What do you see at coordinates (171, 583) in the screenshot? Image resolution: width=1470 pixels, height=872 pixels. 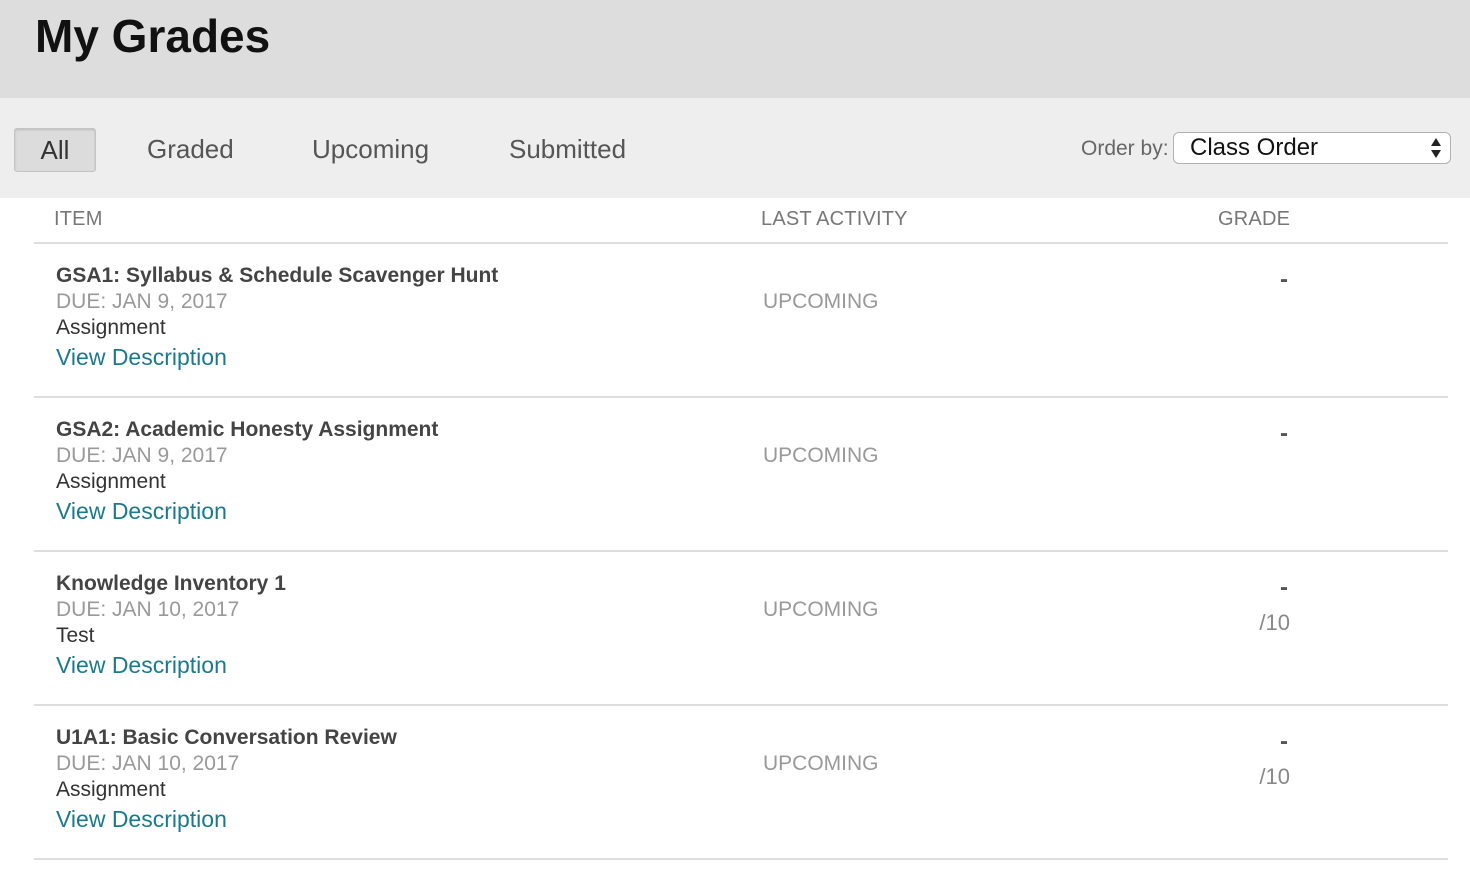 I see `item-title: Knowledge Inventory 1` at bounding box center [171, 583].